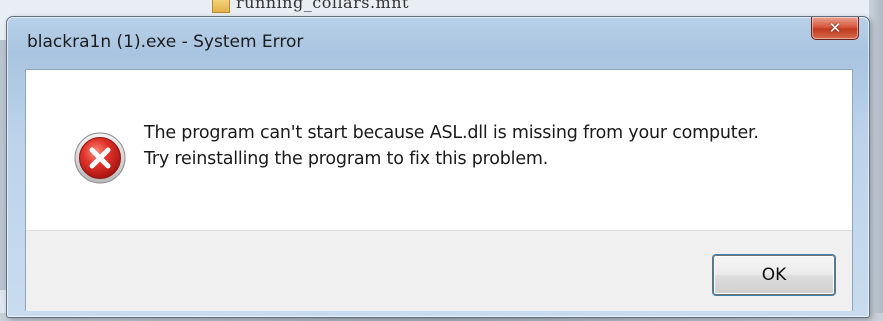 This screenshot has width=883, height=321. I want to click on folder-icon, so click(221, 6).